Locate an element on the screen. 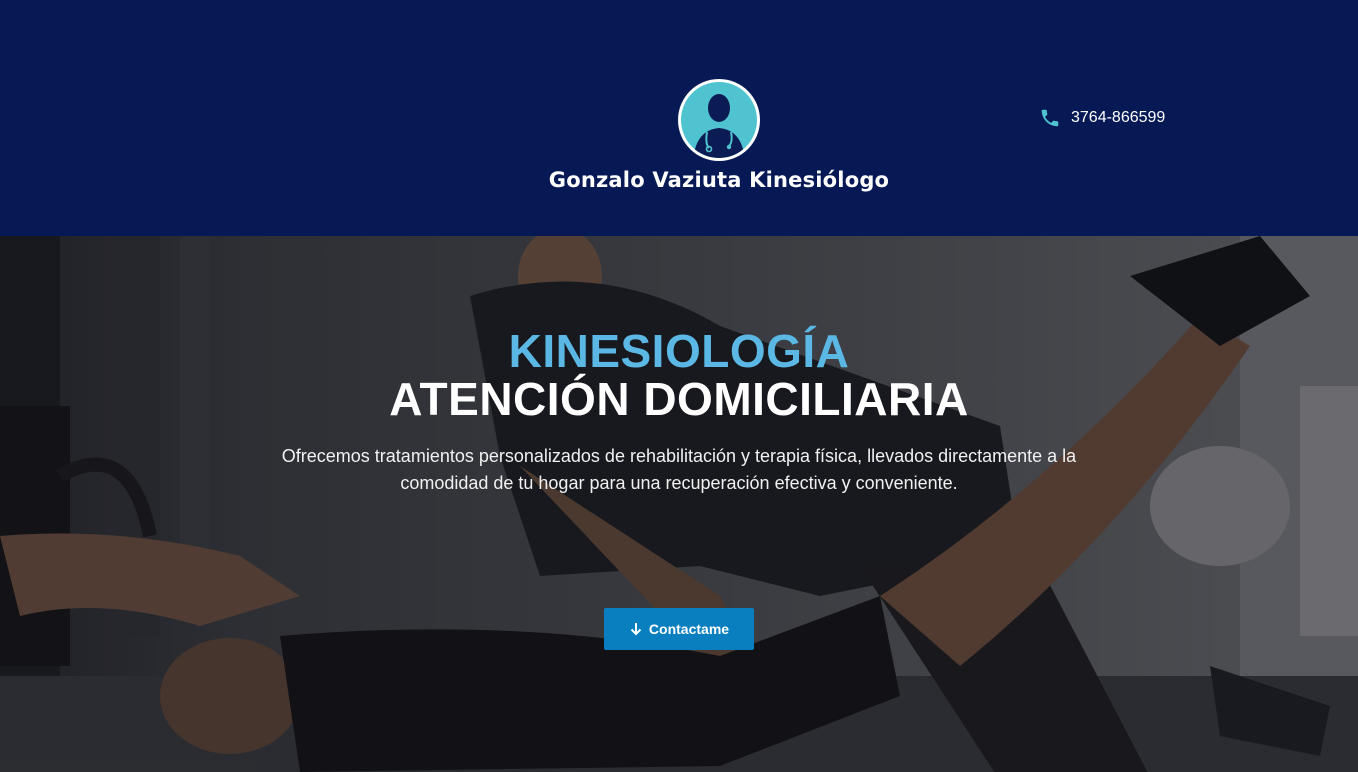 The image size is (1358, 772). brand-name: Gonzalo Vaziuta Kinesiólogo is located at coordinates (719, 180).